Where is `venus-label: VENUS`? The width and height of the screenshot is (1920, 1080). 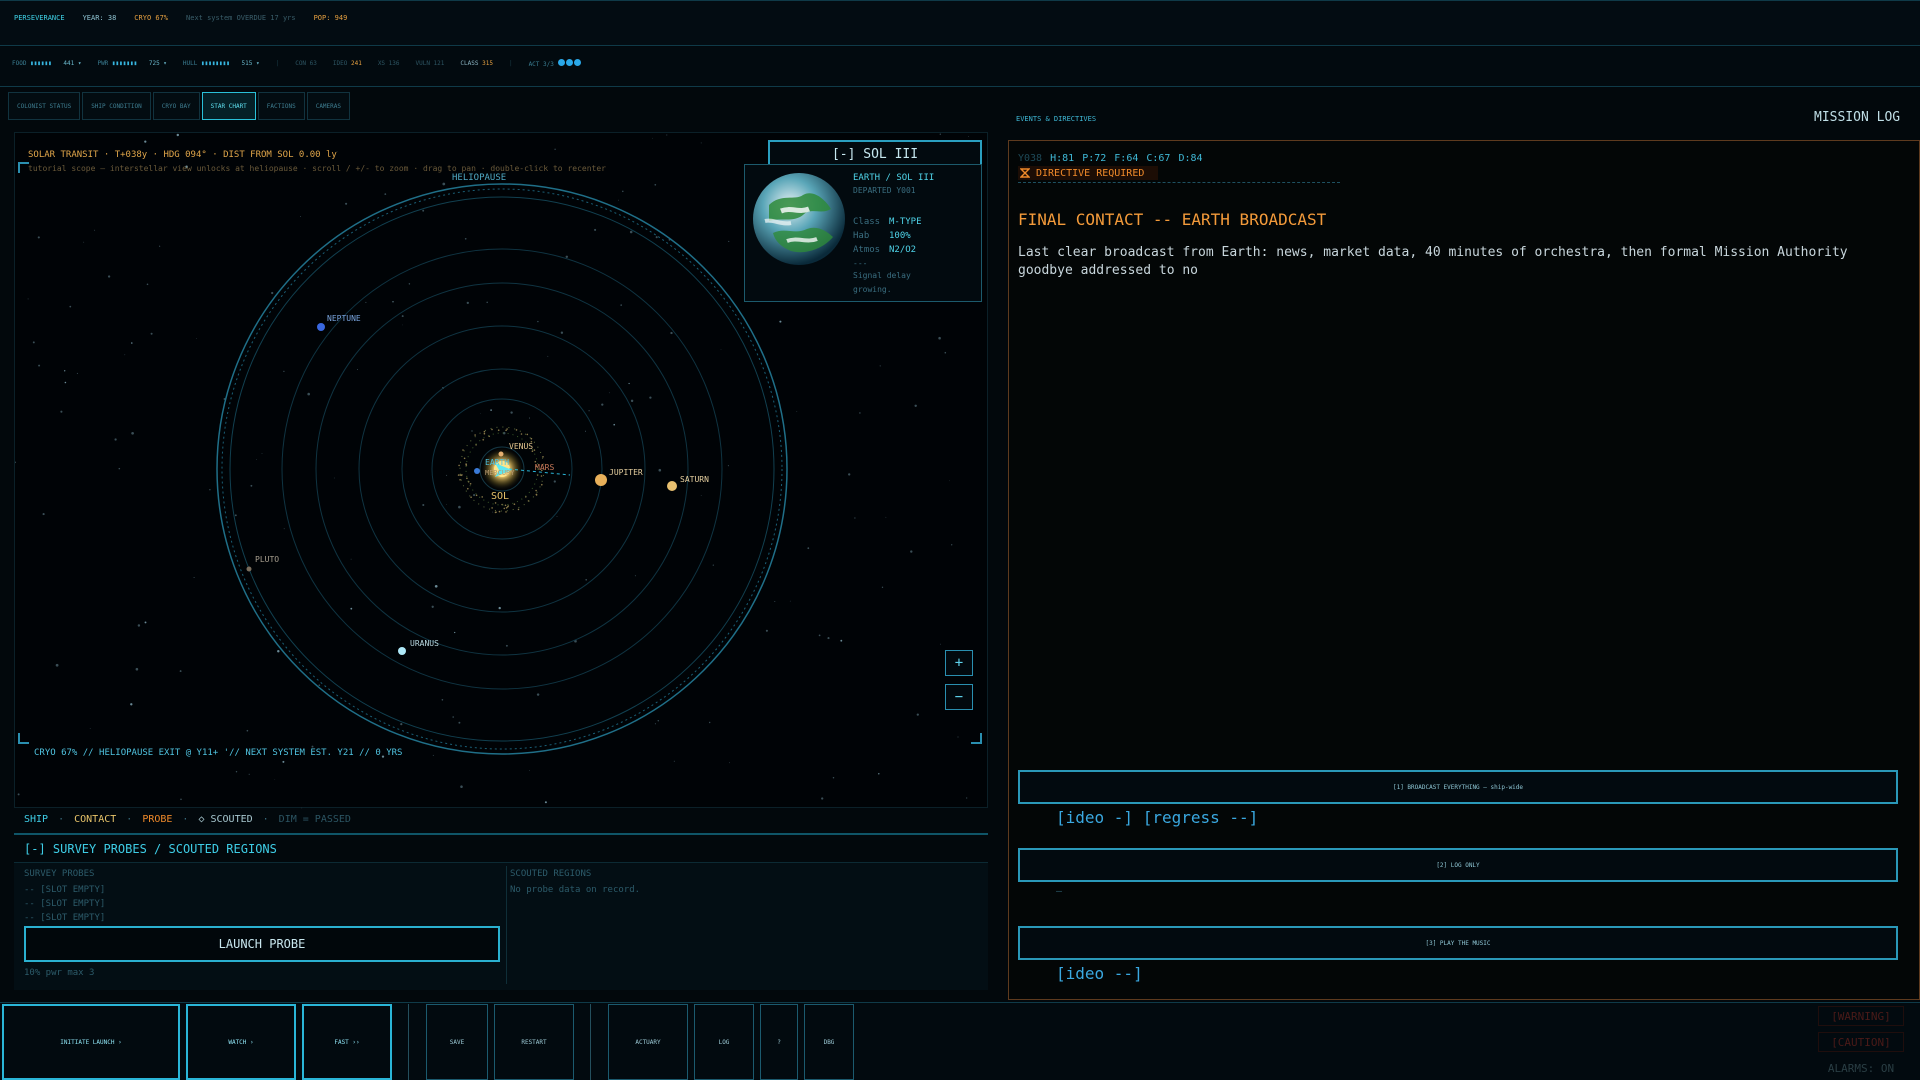 venus-label: VENUS is located at coordinates (521, 446).